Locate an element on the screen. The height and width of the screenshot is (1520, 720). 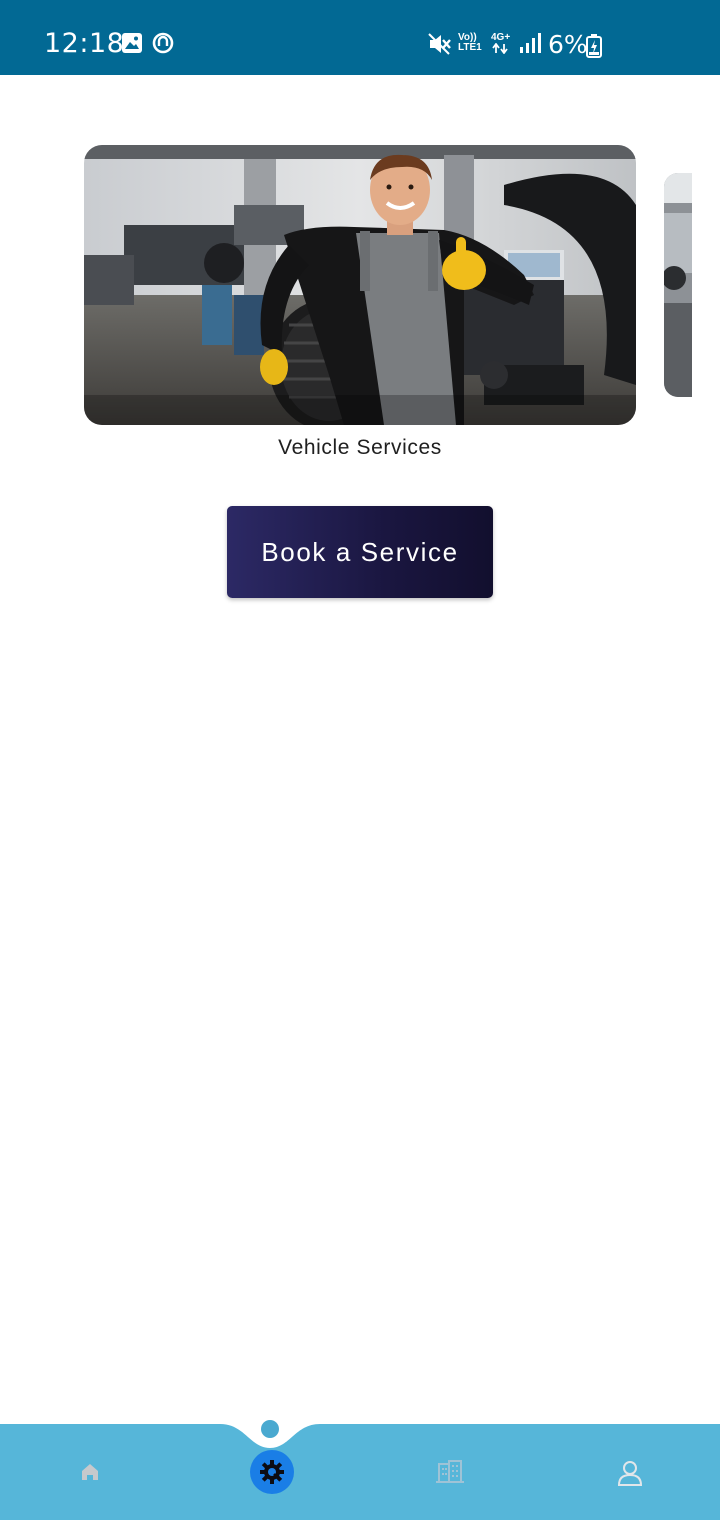
carousel-card-next is located at coordinates (678, 285).